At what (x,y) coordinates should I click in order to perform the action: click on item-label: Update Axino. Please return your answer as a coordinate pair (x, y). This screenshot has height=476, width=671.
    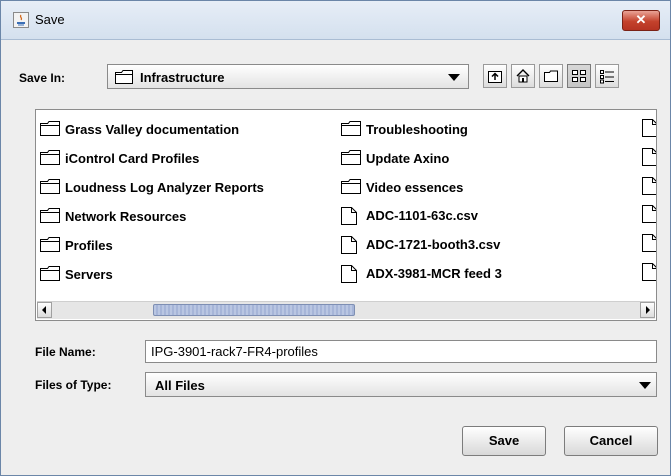
    Looking at the image, I should click on (408, 158).